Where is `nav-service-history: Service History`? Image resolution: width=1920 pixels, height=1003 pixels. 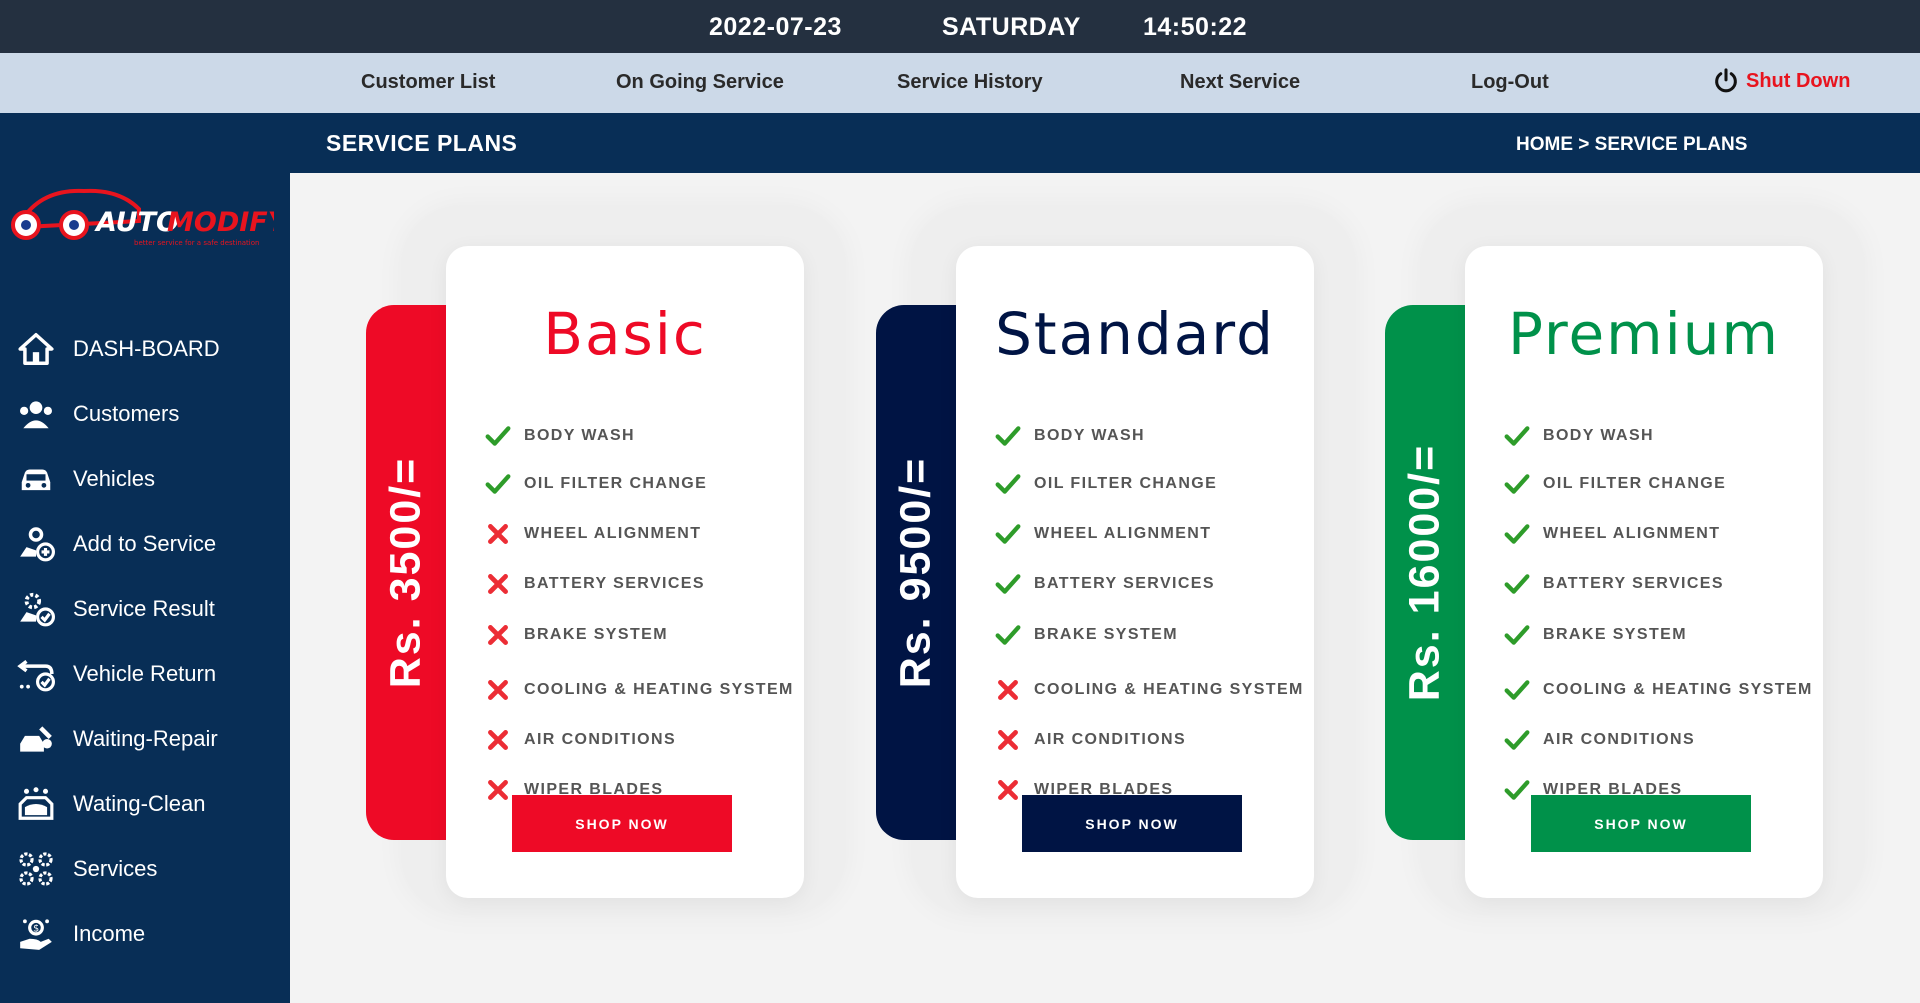
nav-service-history: Service History is located at coordinates (970, 82).